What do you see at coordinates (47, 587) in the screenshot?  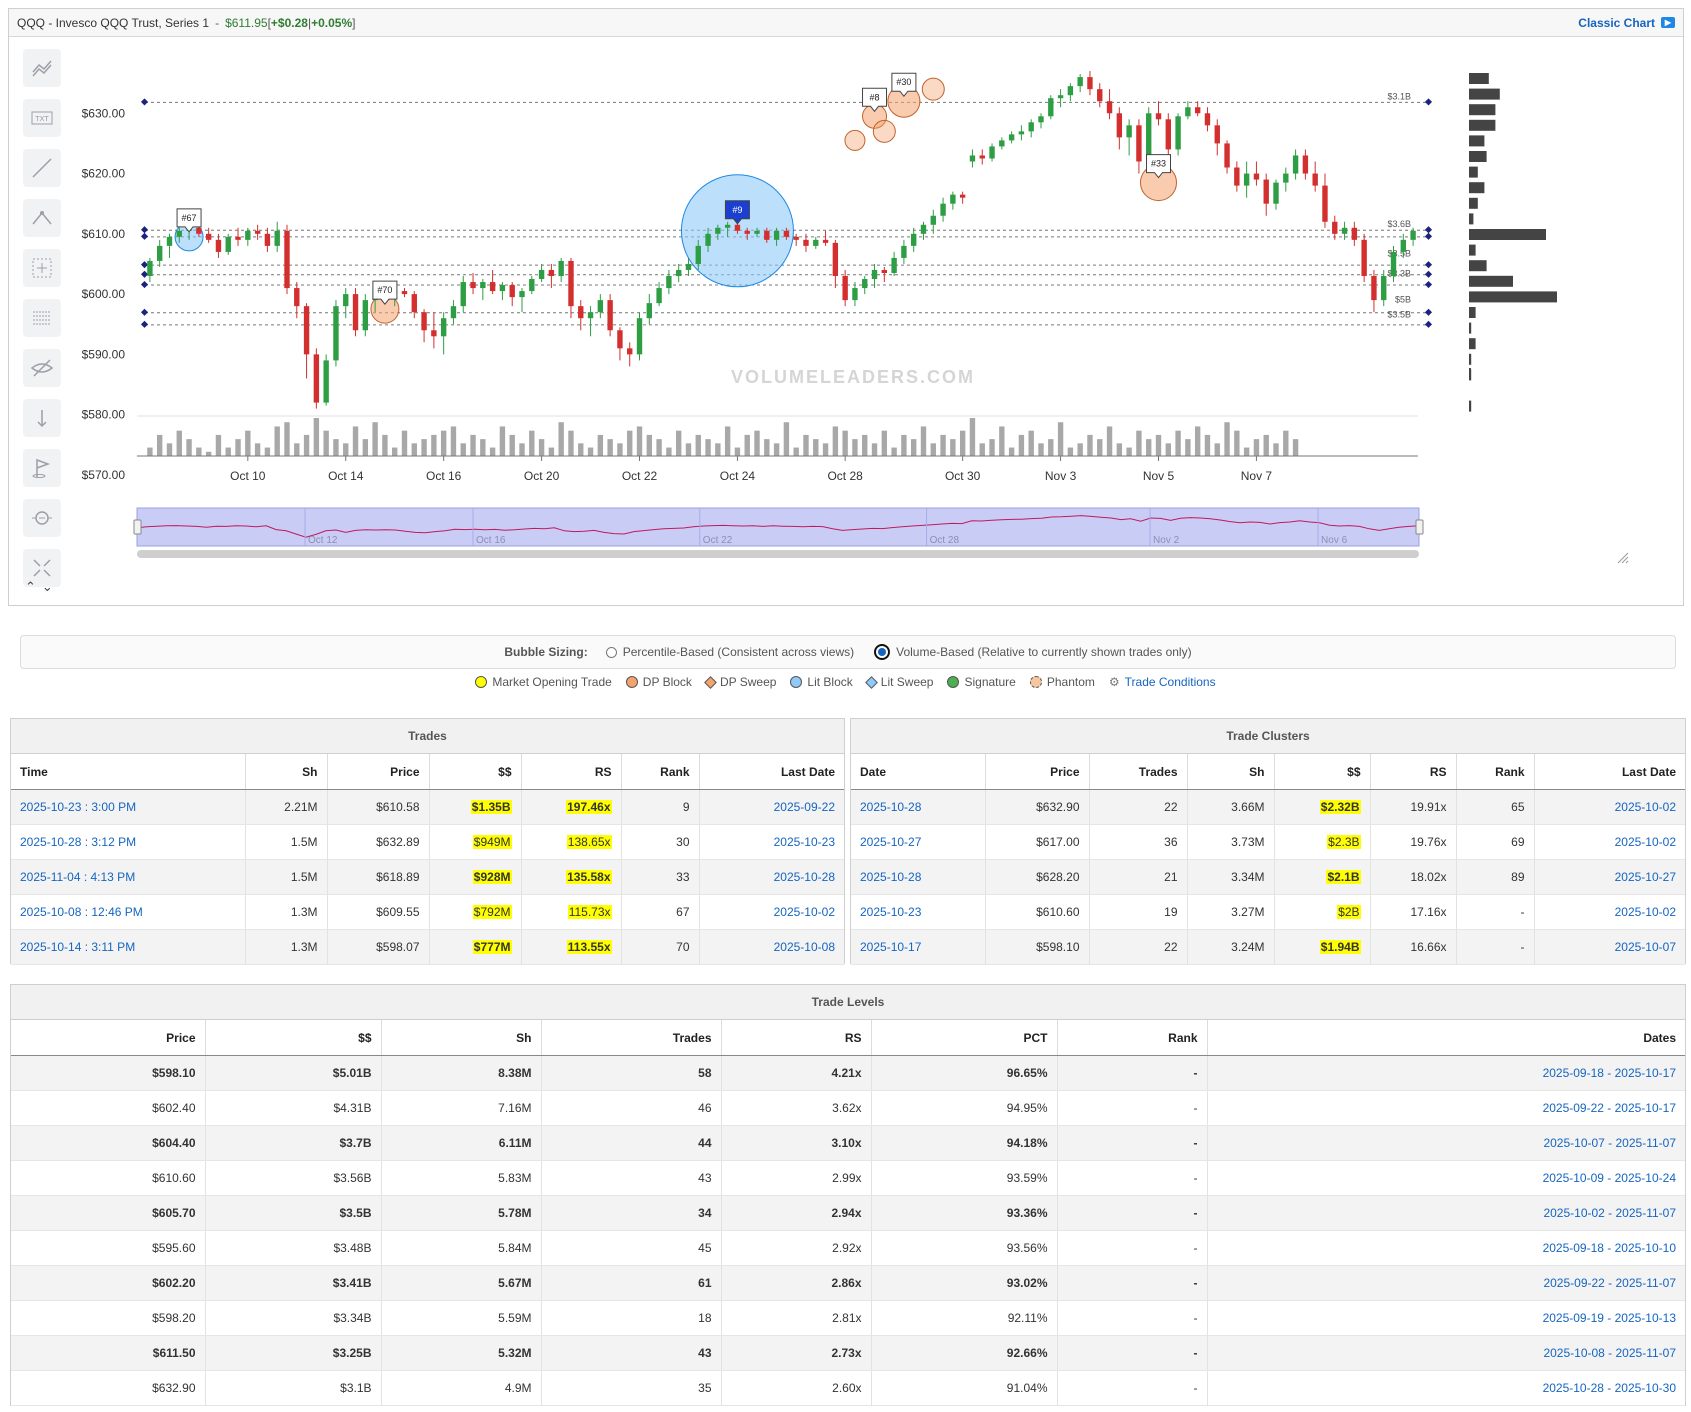 I see `scroll-down-icon: ⌄` at bounding box center [47, 587].